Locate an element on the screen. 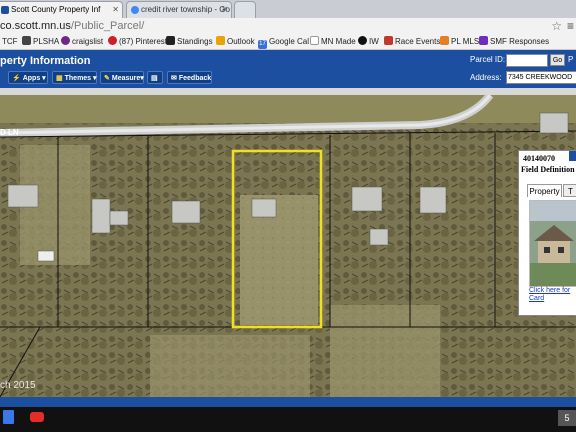 The height and width of the screenshot is (432, 576). print-icon: ▤ is located at coordinates (154, 78).